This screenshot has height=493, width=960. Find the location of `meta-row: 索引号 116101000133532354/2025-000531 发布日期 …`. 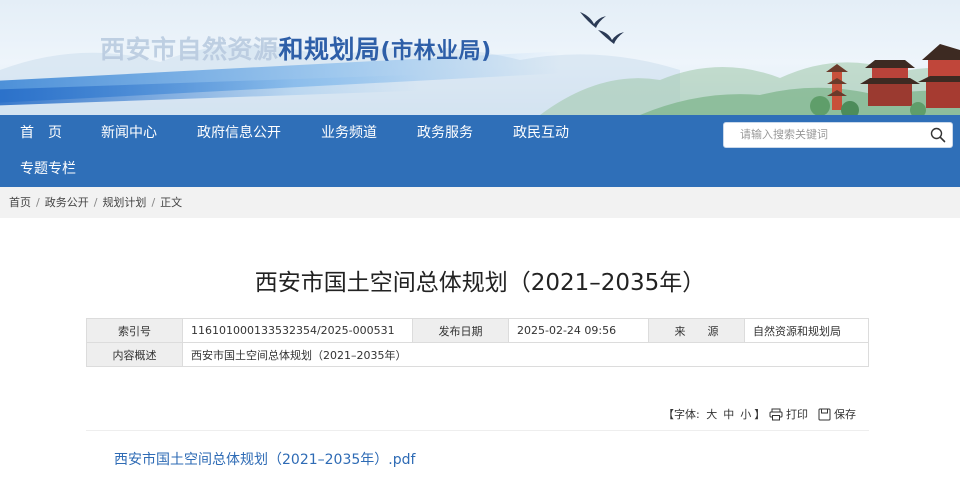

meta-row: 索引号 116101000133532354/2025-000531 发布日期 … is located at coordinates (477, 330).